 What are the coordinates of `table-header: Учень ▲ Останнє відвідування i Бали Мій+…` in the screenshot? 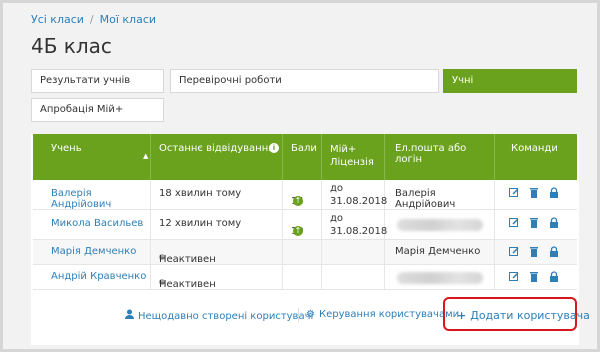 It's located at (305, 157).